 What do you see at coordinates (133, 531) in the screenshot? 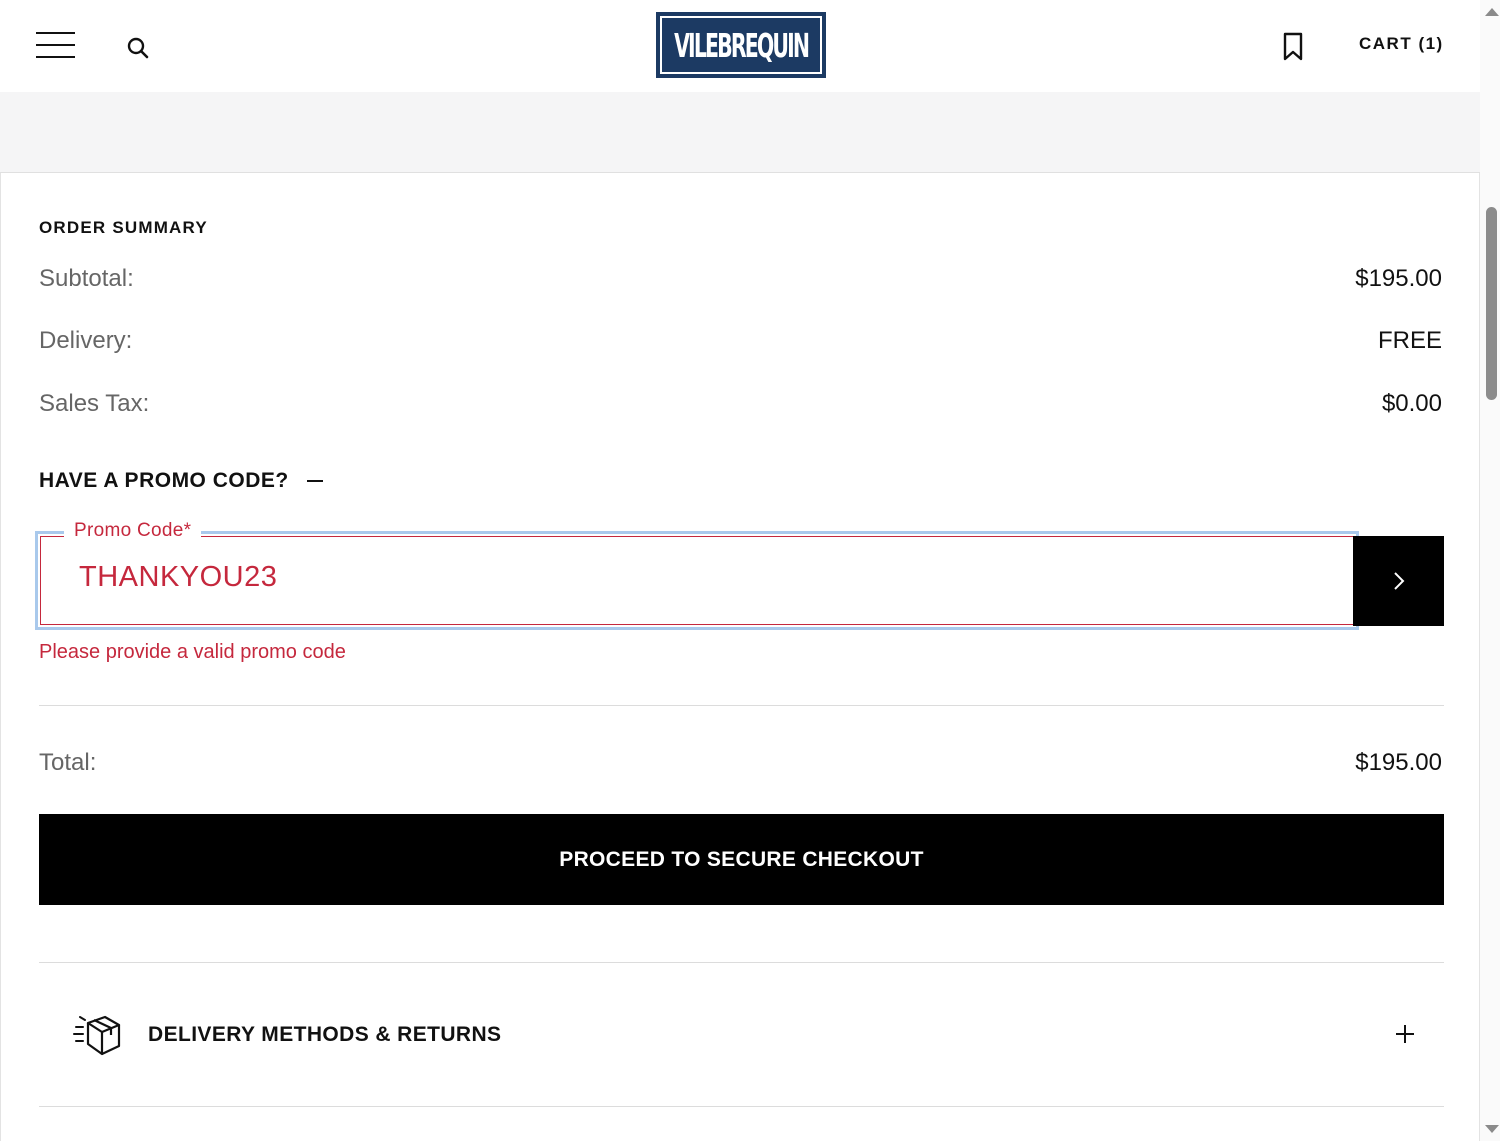
I see `promo-code-label: Promo Code*` at bounding box center [133, 531].